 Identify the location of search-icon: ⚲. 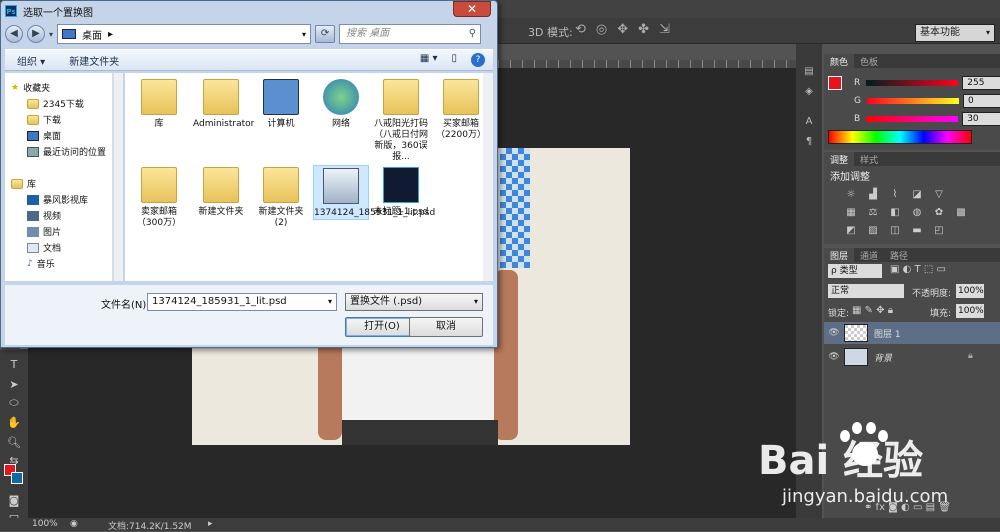
(472, 34).